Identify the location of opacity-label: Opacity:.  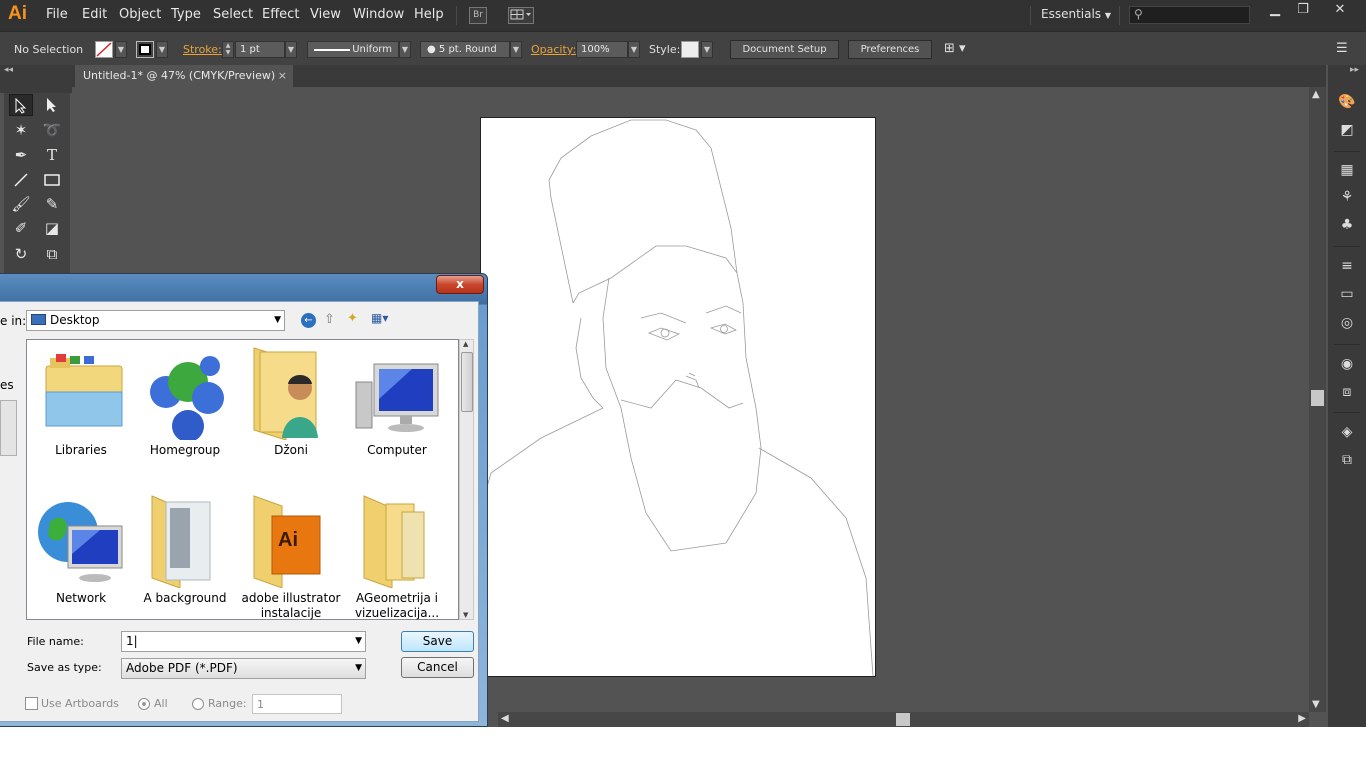
(553, 49).